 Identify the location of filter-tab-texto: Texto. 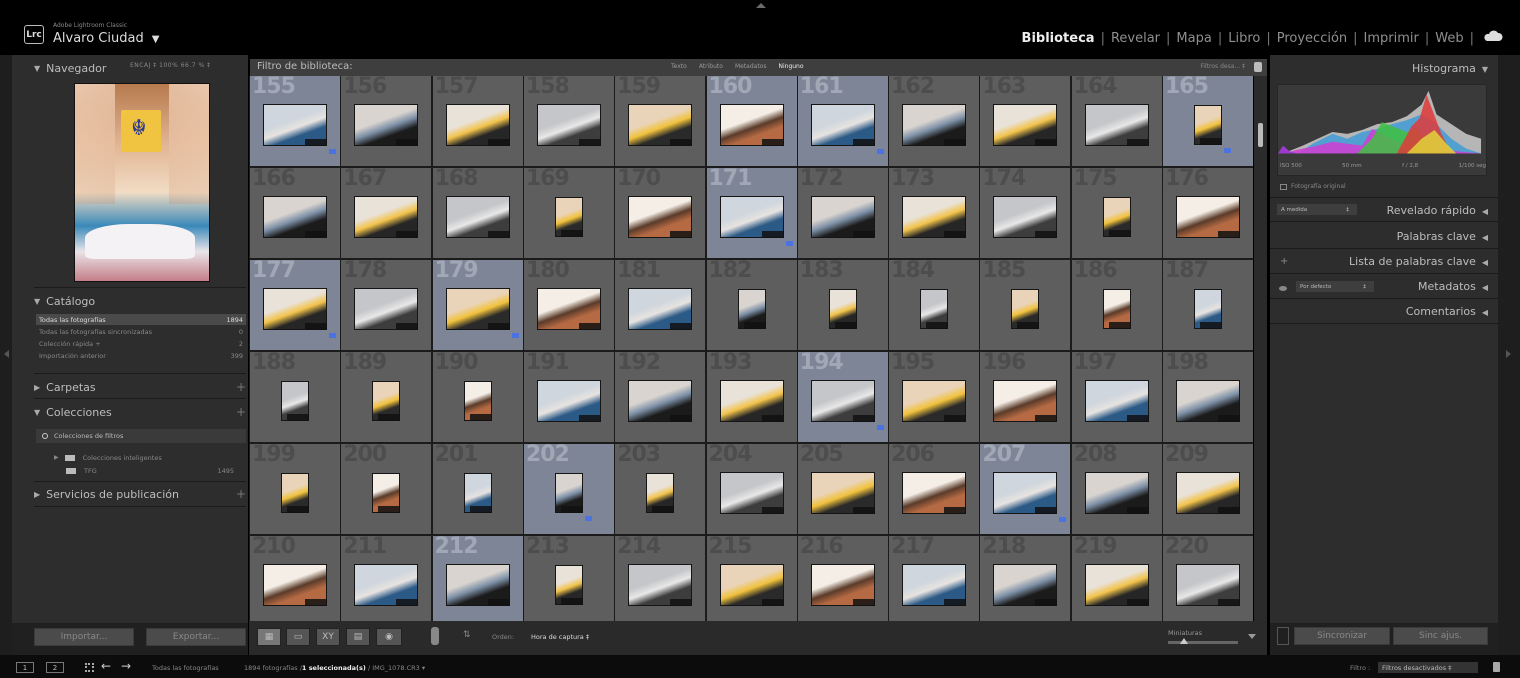
(679, 66).